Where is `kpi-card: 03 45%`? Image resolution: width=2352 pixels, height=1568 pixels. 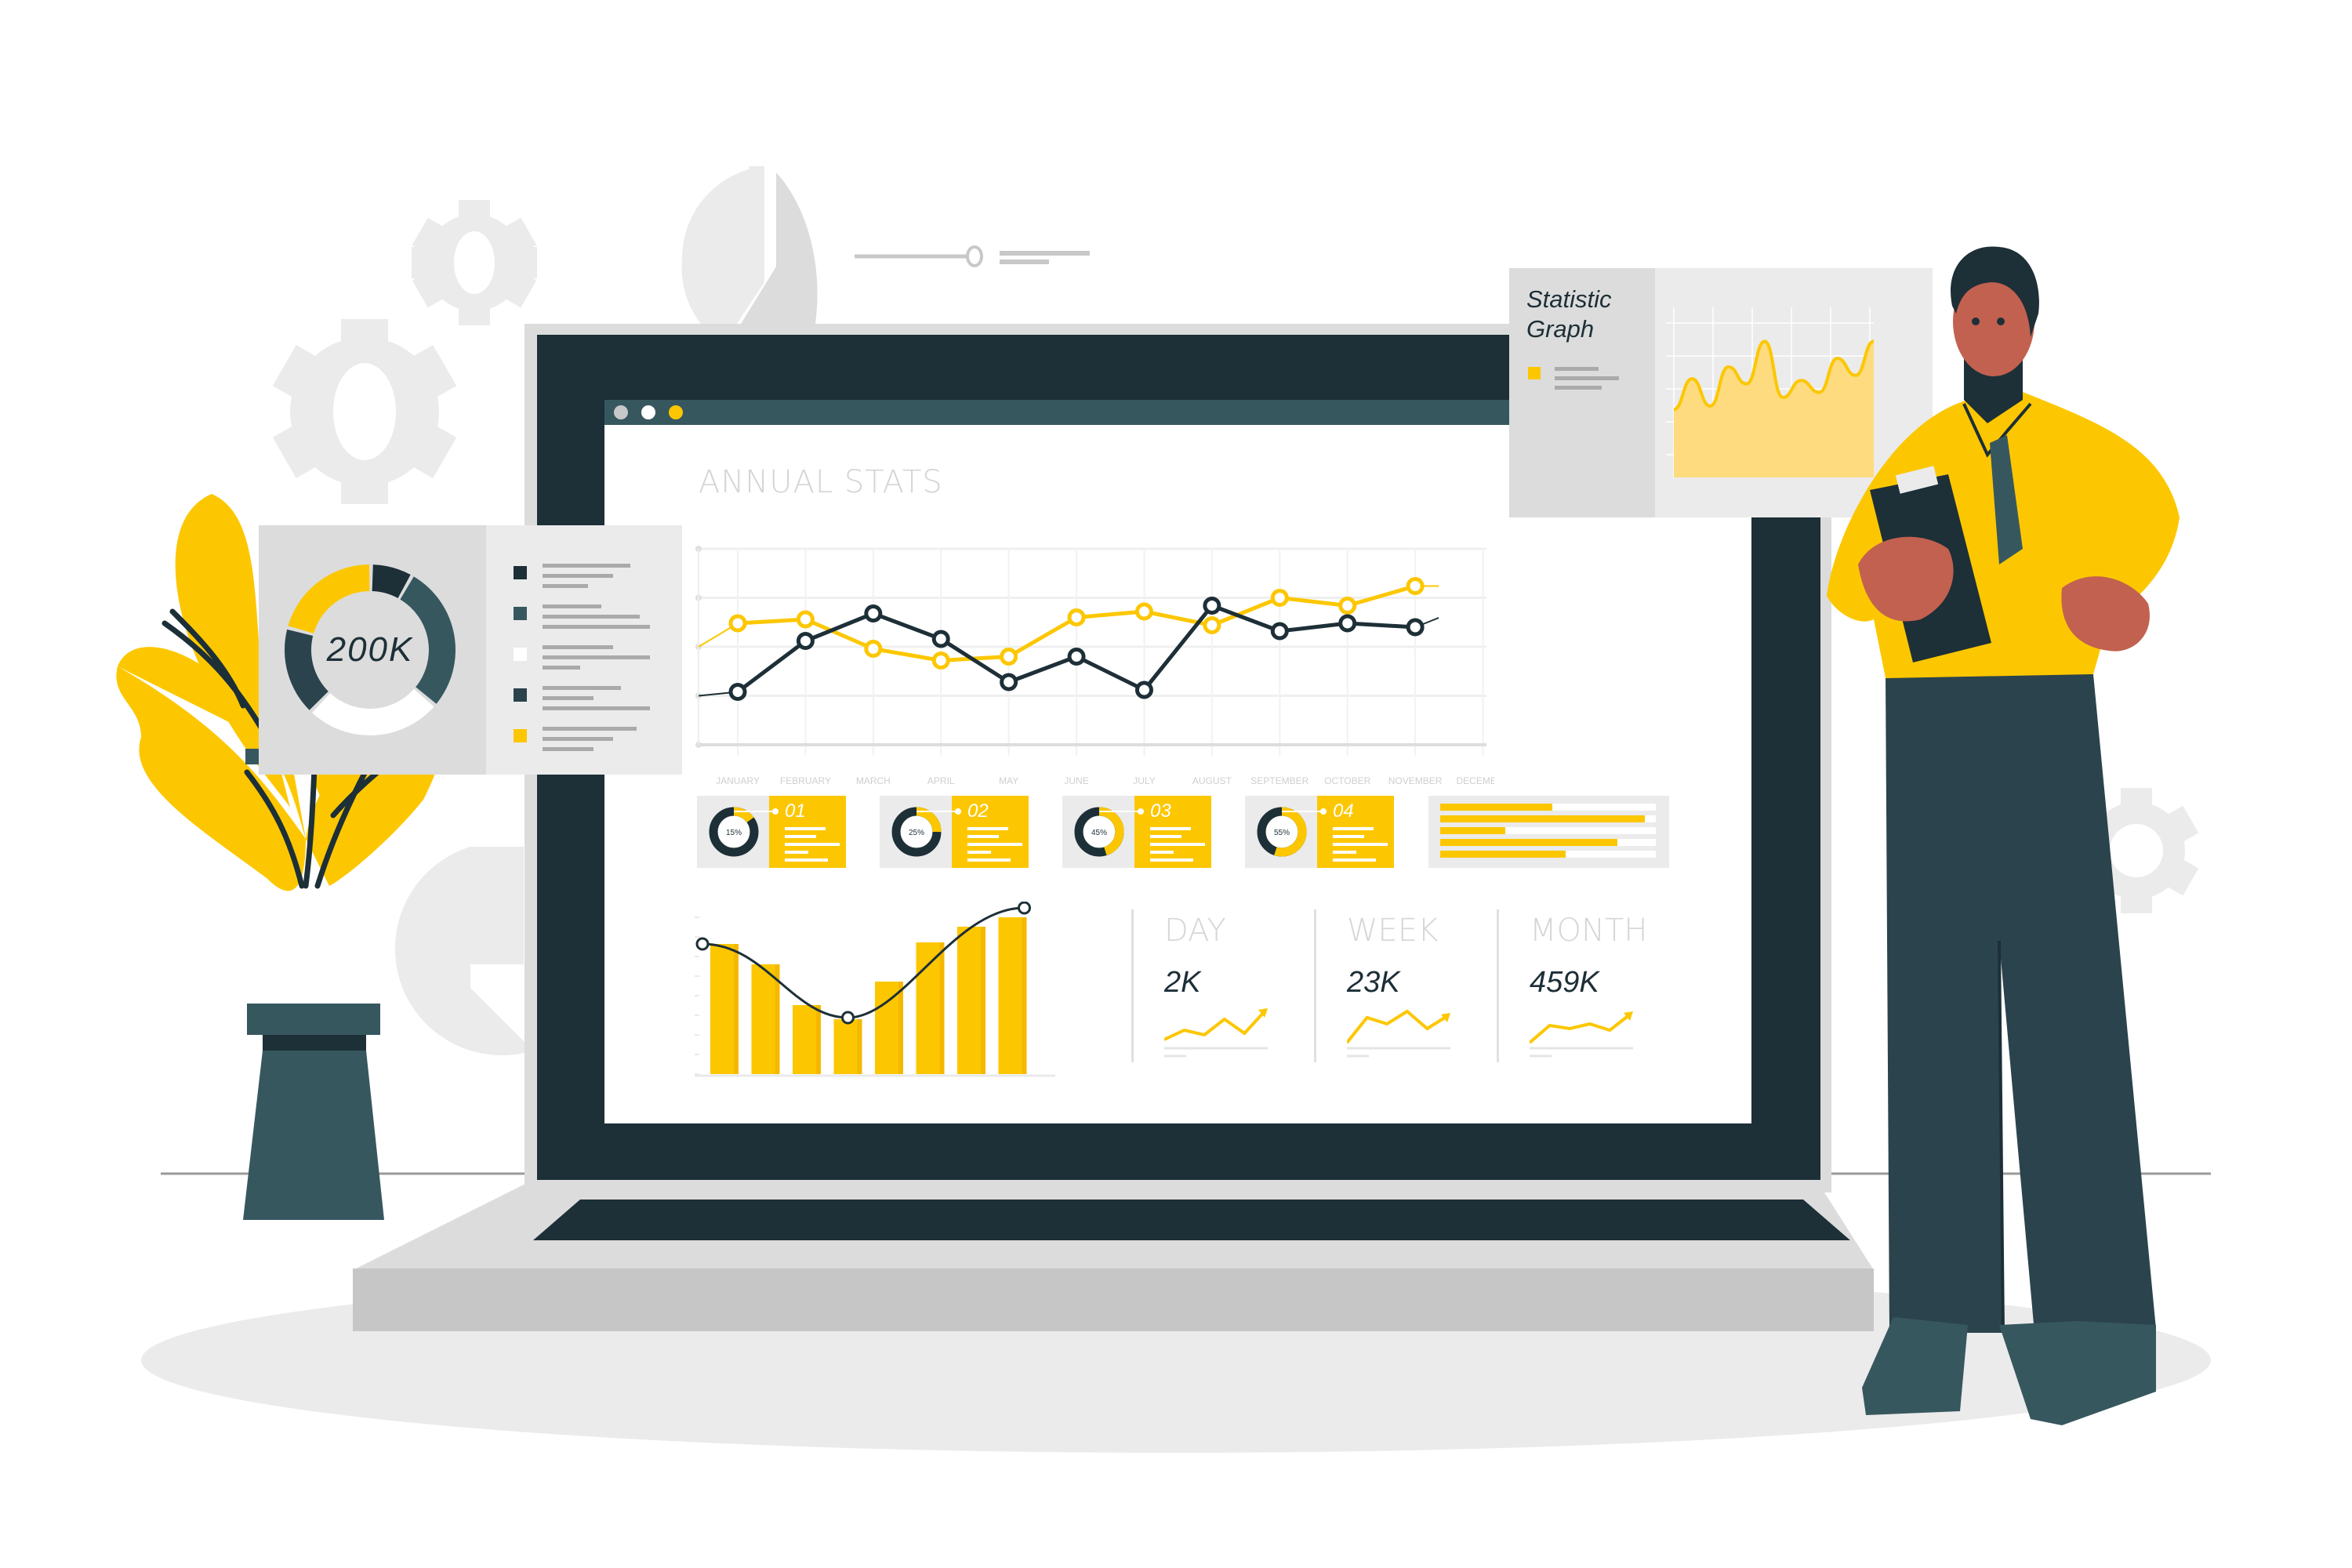
kpi-card: 03 45% is located at coordinates (1136, 832).